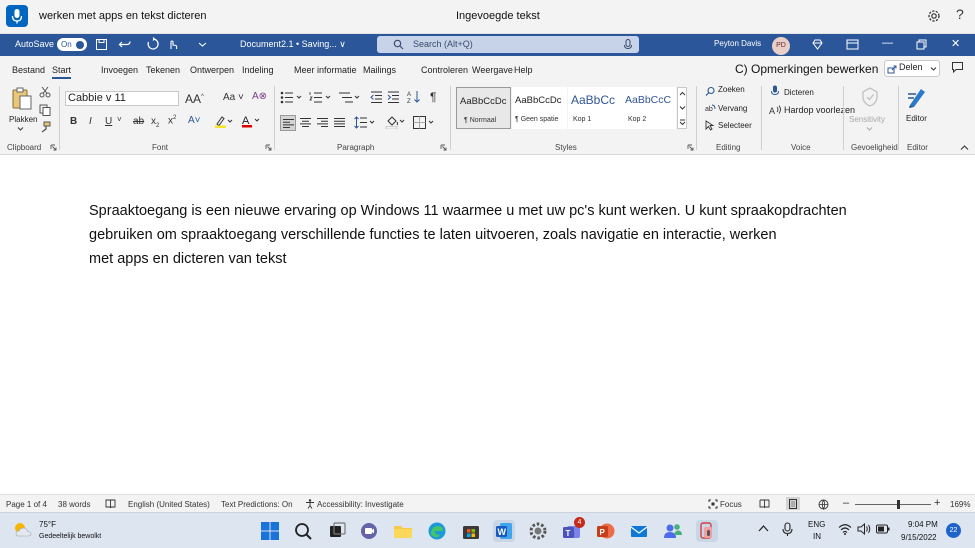 Image resolution: width=975 pixels, height=548 pixels. What do you see at coordinates (292, 97) in the screenshot?
I see `bullets-button` at bounding box center [292, 97].